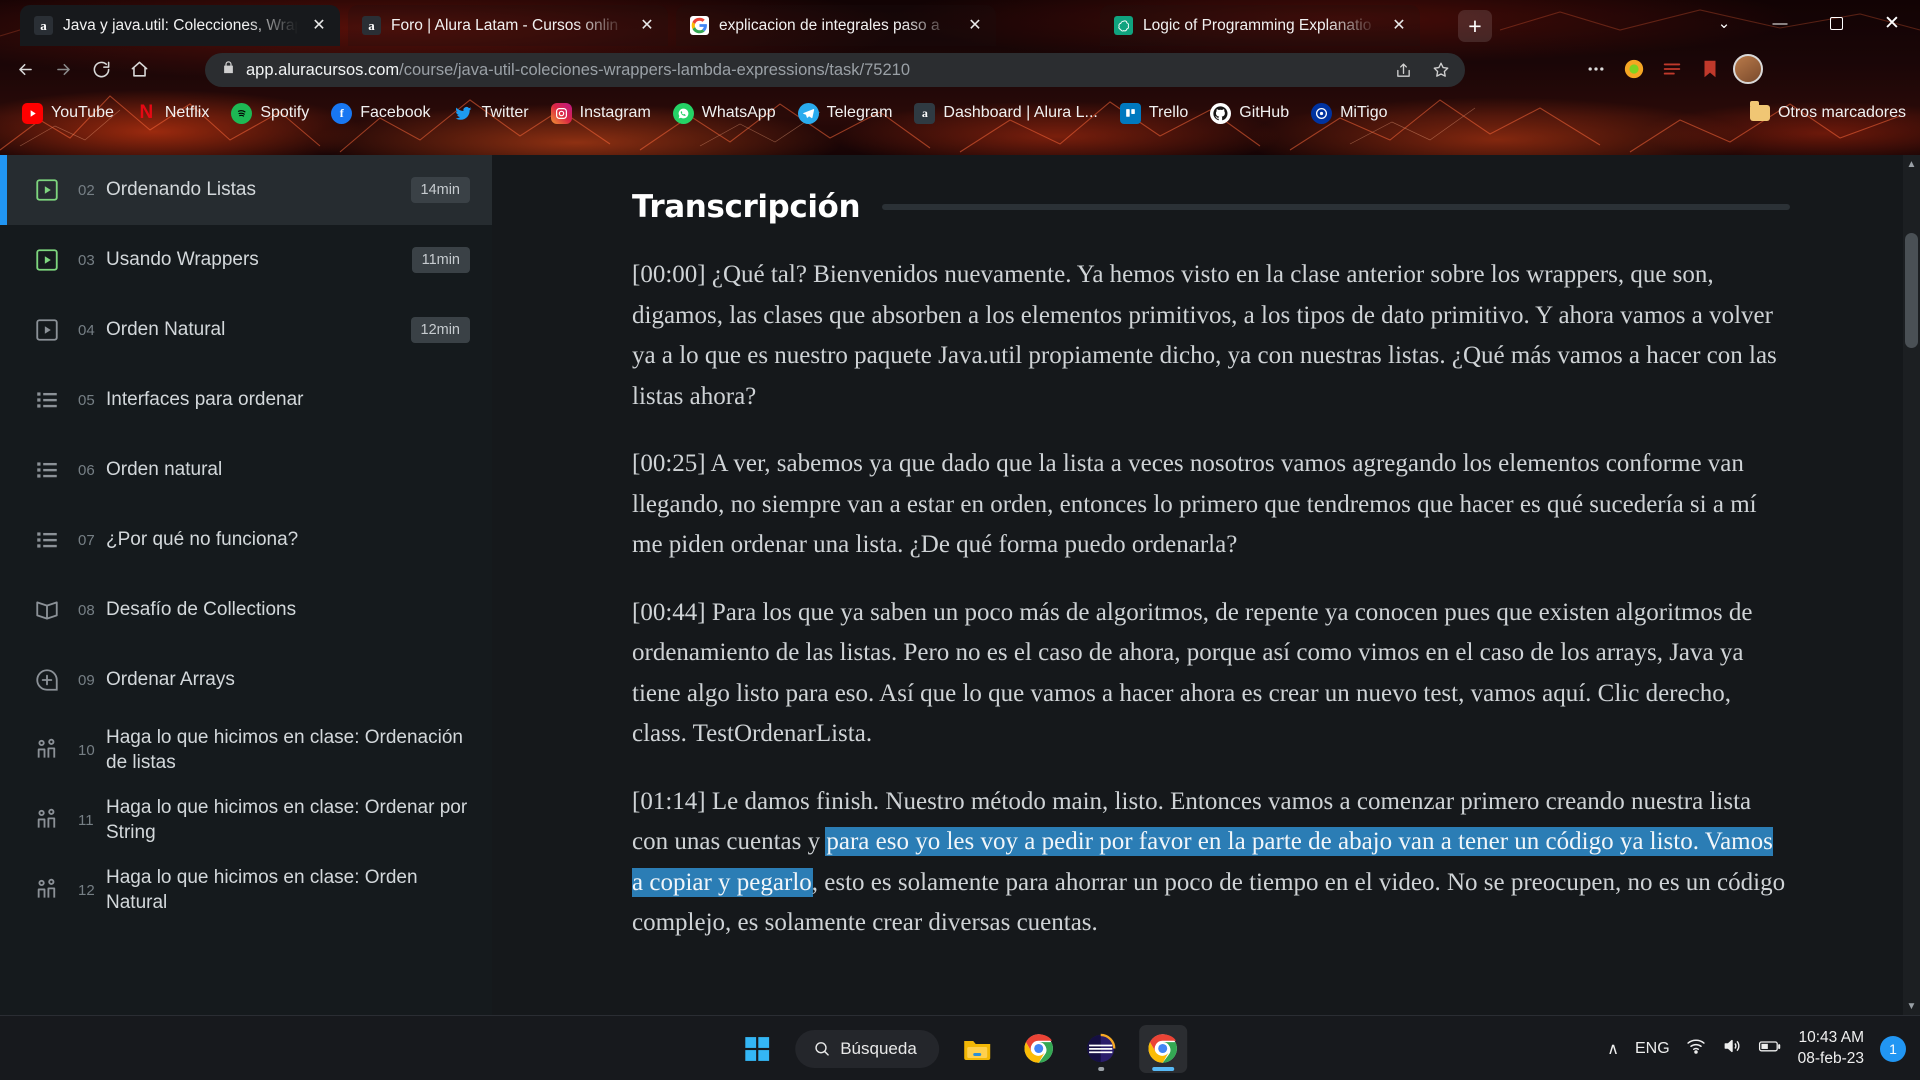 The height and width of the screenshot is (1080, 1920). What do you see at coordinates (323, 69) in the screenshot?
I see `url-domain: app.aluracursos.com` at bounding box center [323, 69].